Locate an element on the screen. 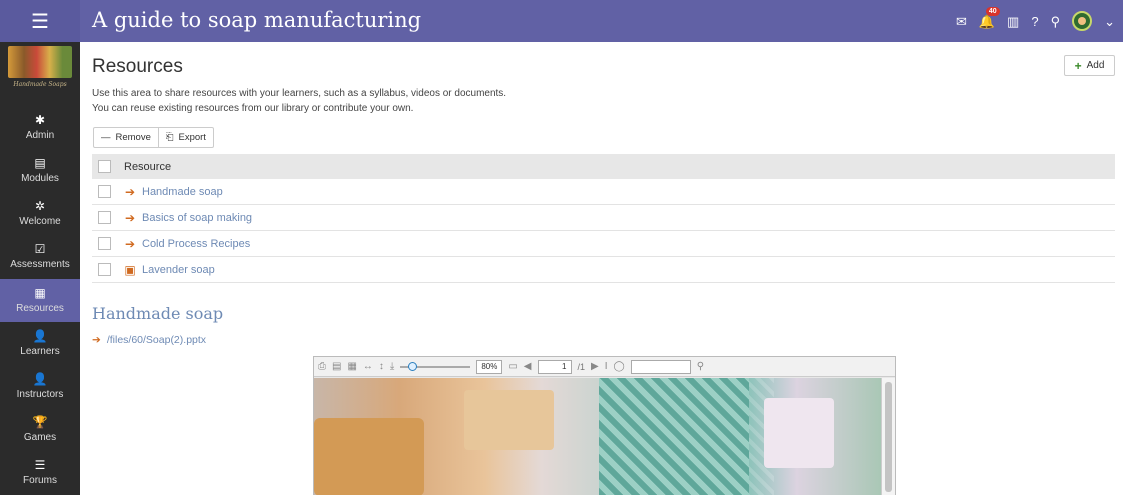 The image size is (1123, 495). table-row: ➔ Cold Process Recipes is located at coordinates (603, 244).